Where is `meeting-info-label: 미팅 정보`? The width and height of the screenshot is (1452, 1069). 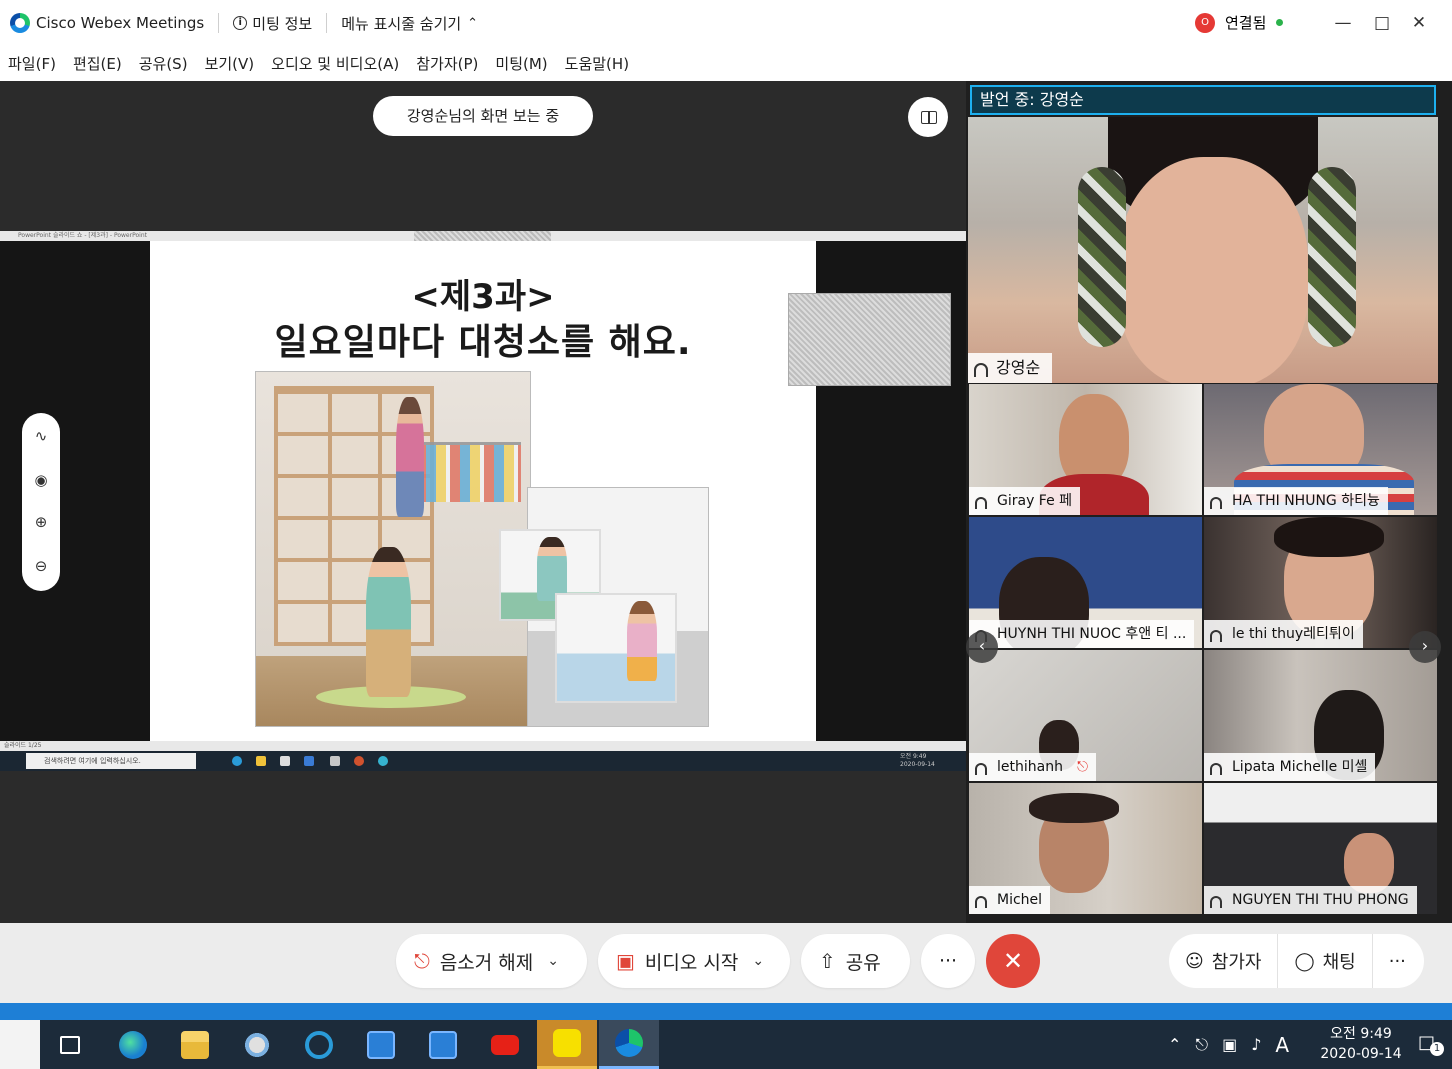
meeting-info-label: 미팅 정보 is located at coordinates (282, 23).